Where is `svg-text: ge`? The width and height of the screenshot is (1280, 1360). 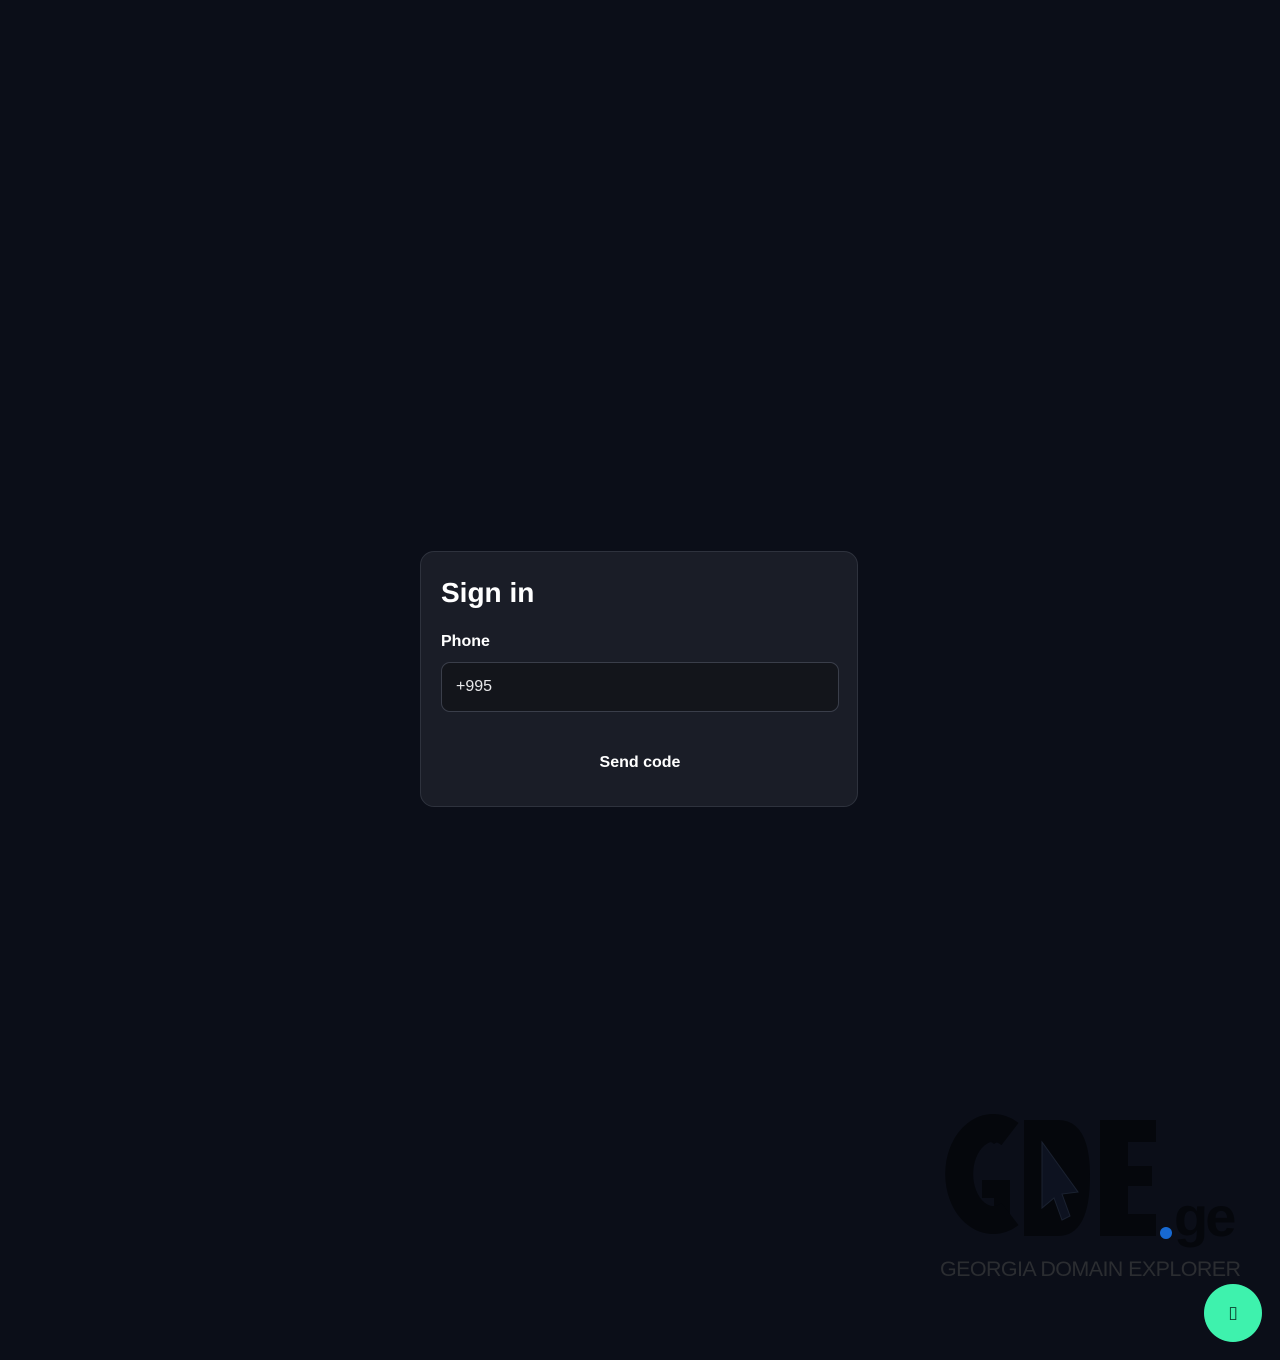 svg-text: ge is located at coordinates (1204, 1216).